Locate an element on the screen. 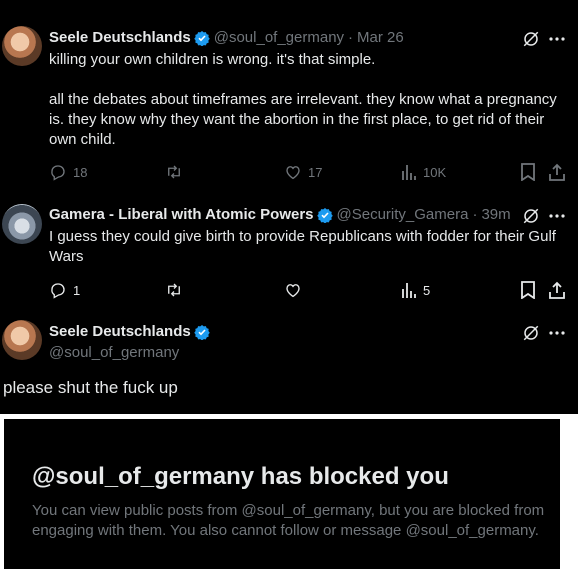 The width and height of the screenshot is (578, 570). views-button: 5 is located at coordinates (415, 290).